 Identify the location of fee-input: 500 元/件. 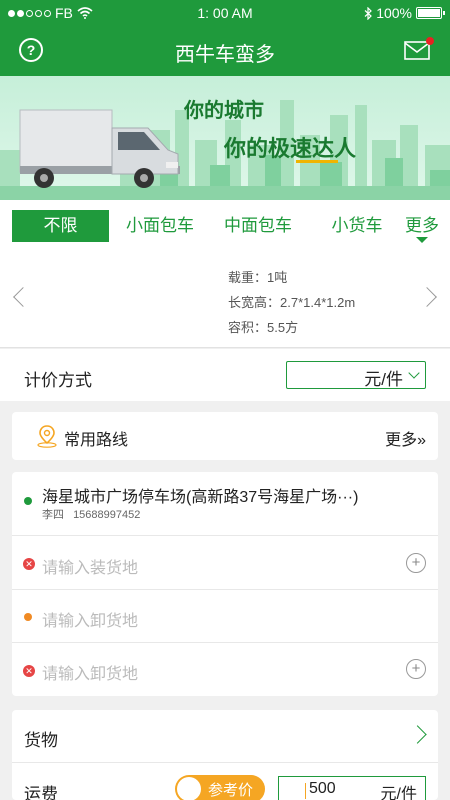
(352, 788).